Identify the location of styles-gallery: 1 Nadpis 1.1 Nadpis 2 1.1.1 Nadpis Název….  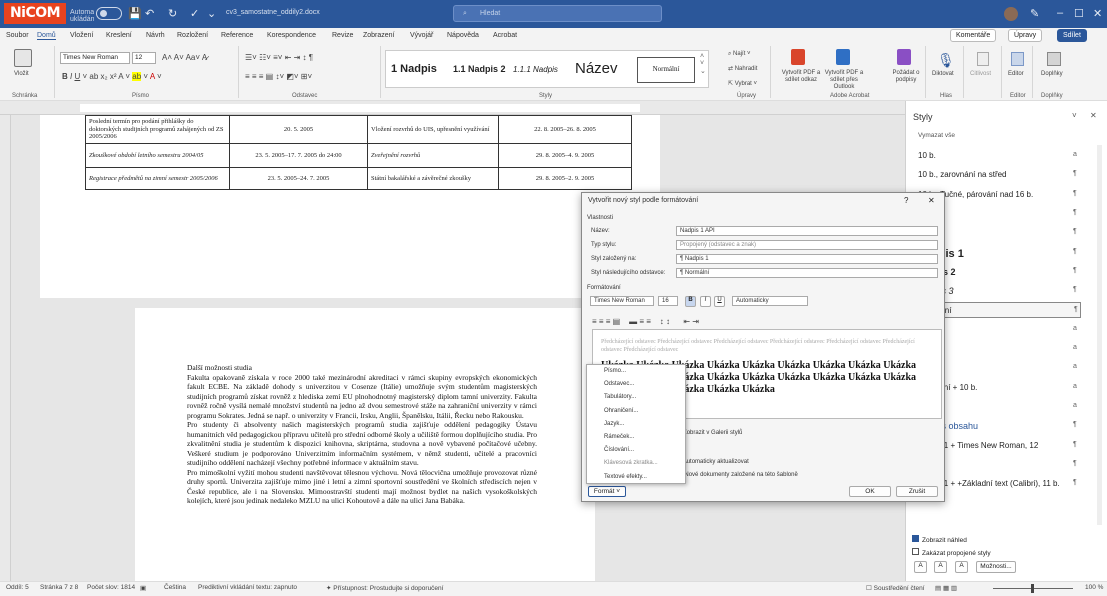
(547, 69).